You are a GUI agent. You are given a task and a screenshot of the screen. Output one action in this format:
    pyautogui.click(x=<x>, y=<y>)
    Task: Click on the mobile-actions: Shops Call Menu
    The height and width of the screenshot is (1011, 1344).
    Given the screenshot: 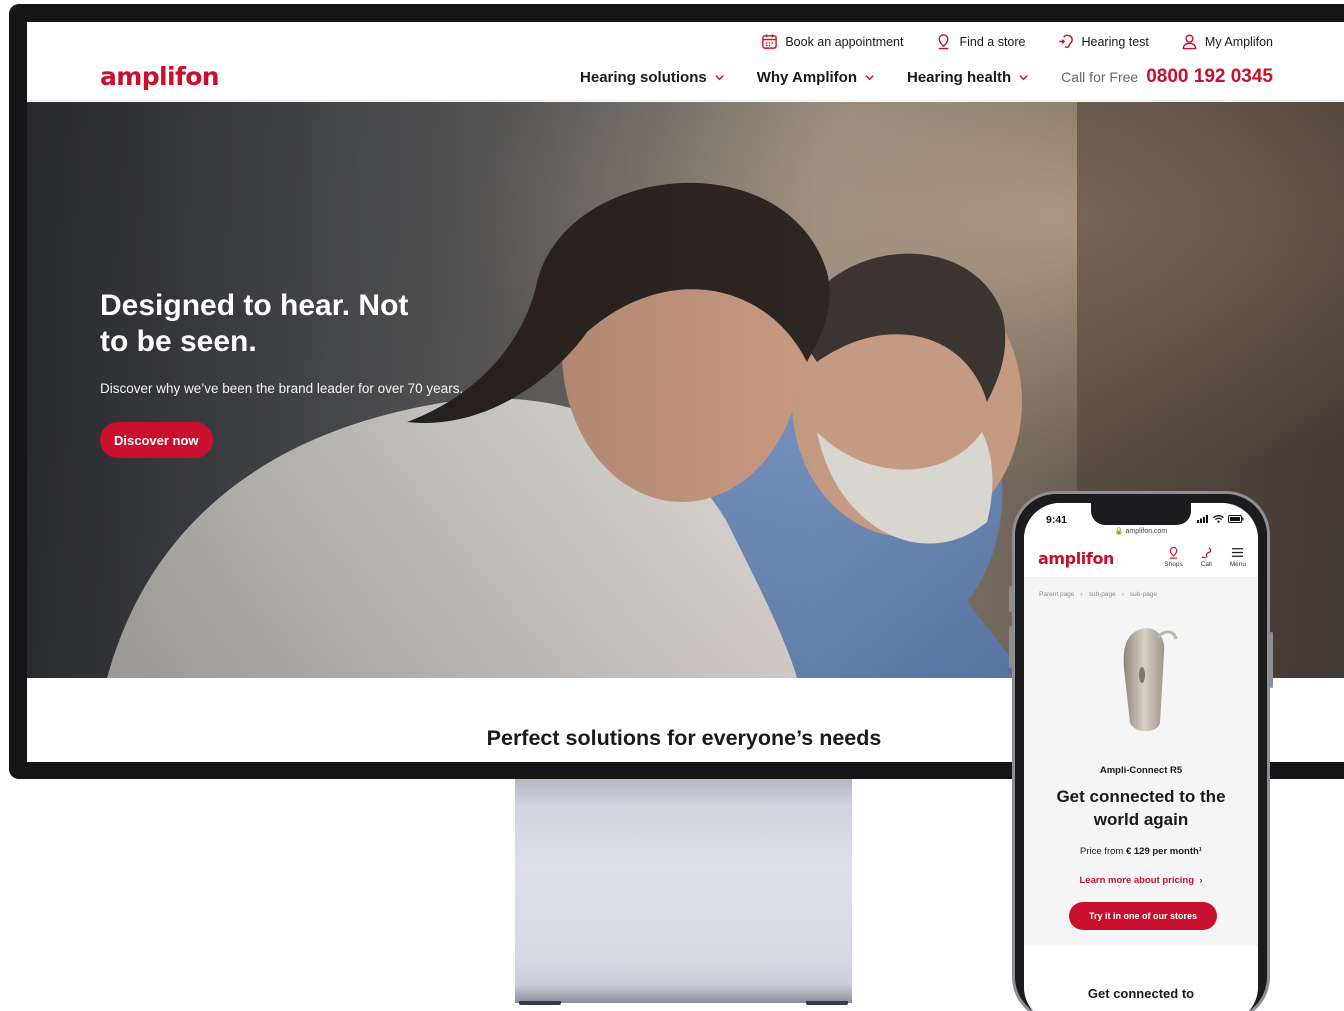 What is the action you would take?
    pyautogui.click(x=1205, y=557)
    